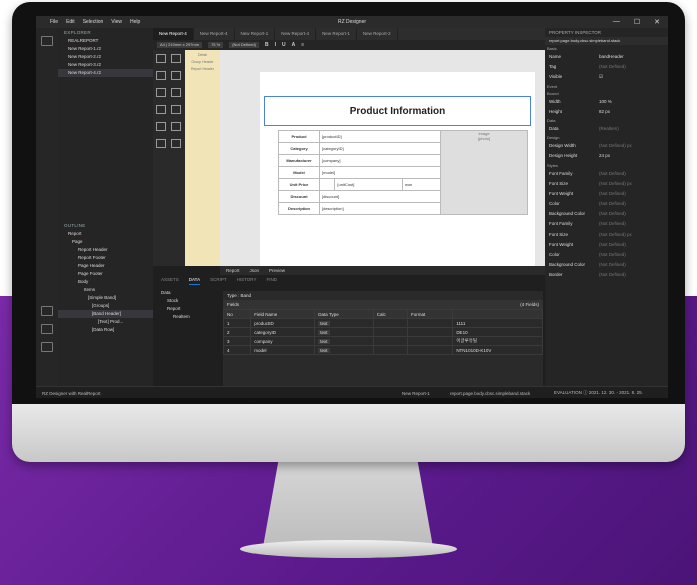  Describe the element at coordinates (105, 258) in the screenshot. I see `outline-item: Report Footer` at that location.